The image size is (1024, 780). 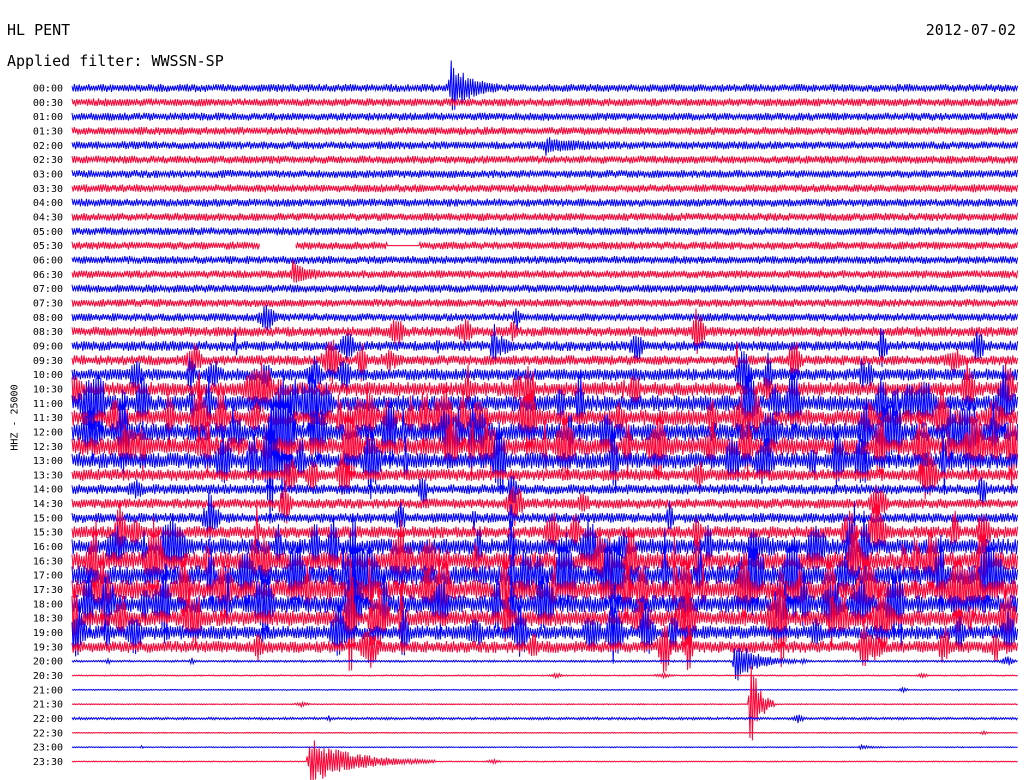 I want to click on row-label: 15:00, so click(x=48, y=518).